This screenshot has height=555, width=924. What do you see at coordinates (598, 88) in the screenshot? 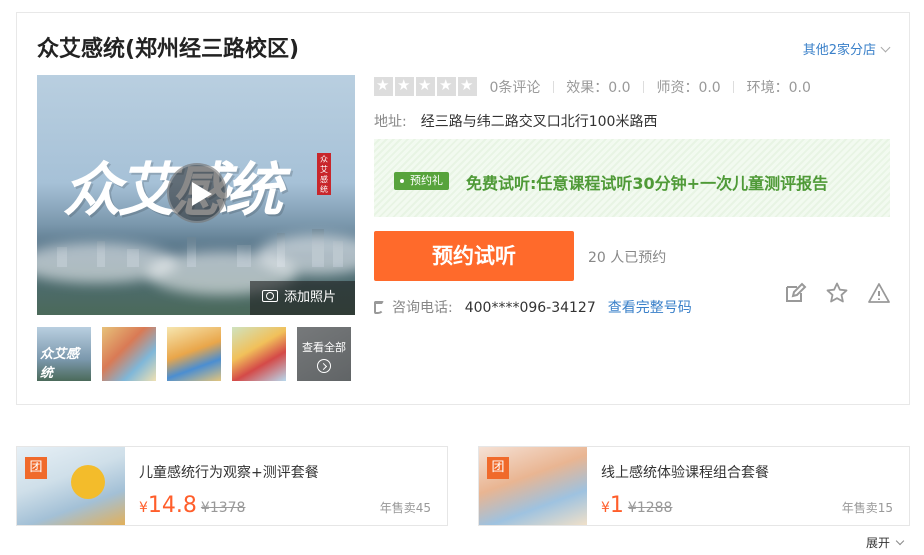
I see `effect-score: 效果：0.0` at bounding box center [598, 88].